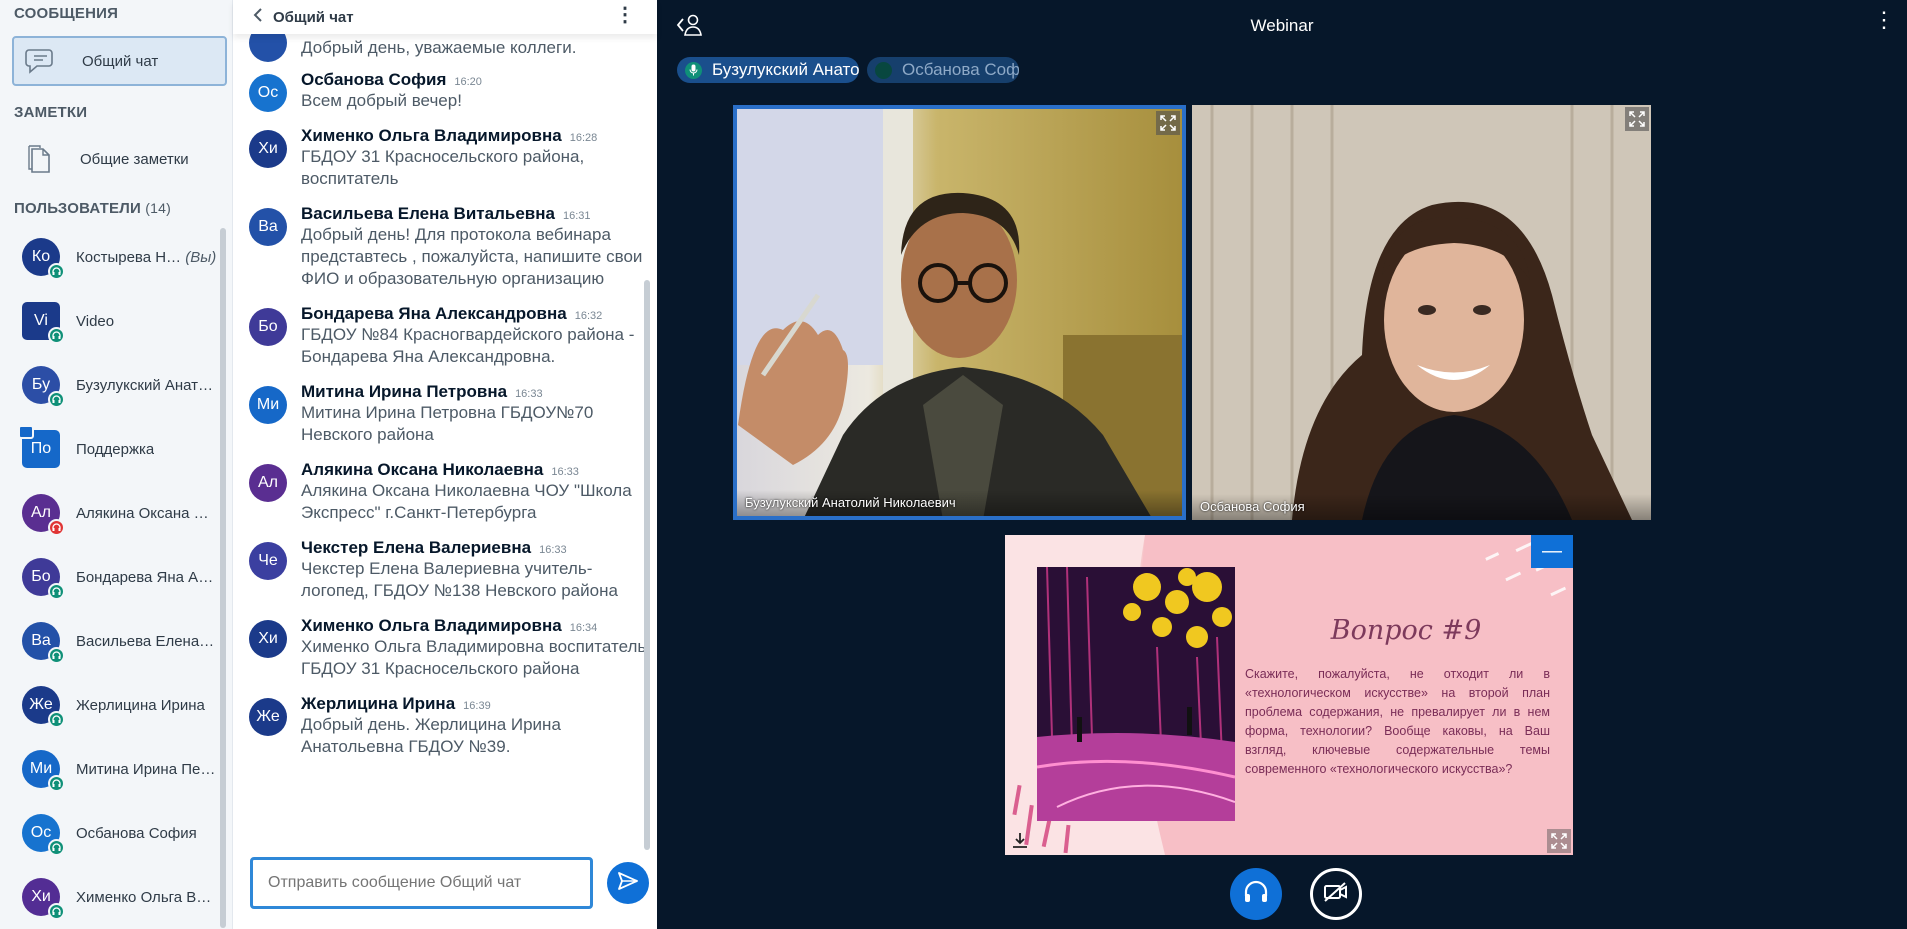 The height and width of the screenshot is (929, 1907). What do you see at coordinates (1884, 20) in the screenshot?
I see `options-more-icon: ⋮` at bounding box center [1884, 20].